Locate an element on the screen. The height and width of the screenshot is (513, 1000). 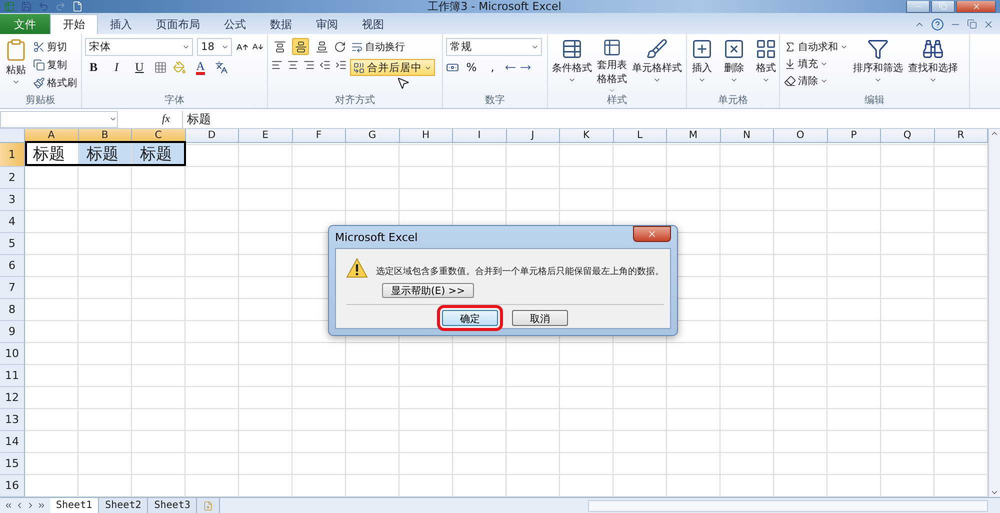
group-label: 剪贴板 is located at coordinates (40, 101).